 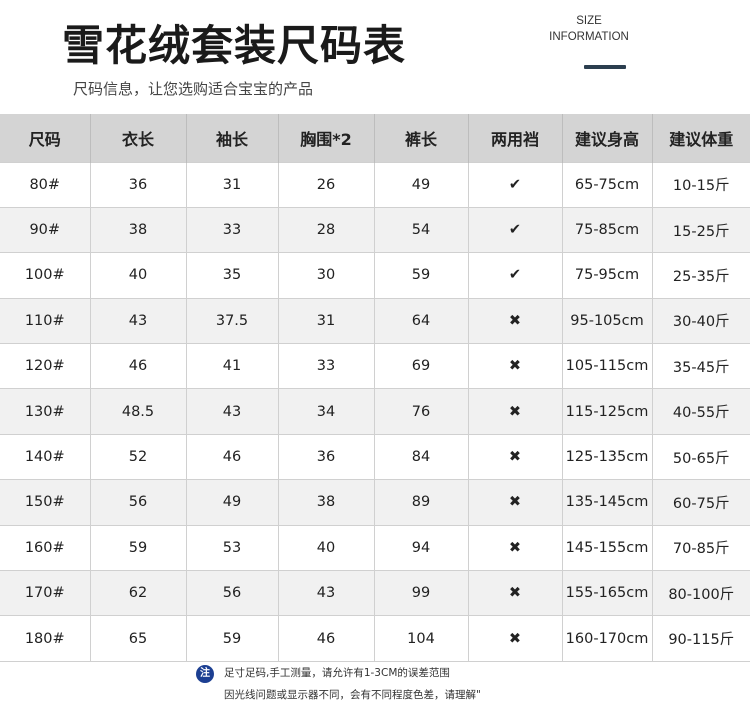 What do you see at coordinates (326, 275) in the screenshot?
I see `cell-chest: 30` at bounding box center [326, 275].